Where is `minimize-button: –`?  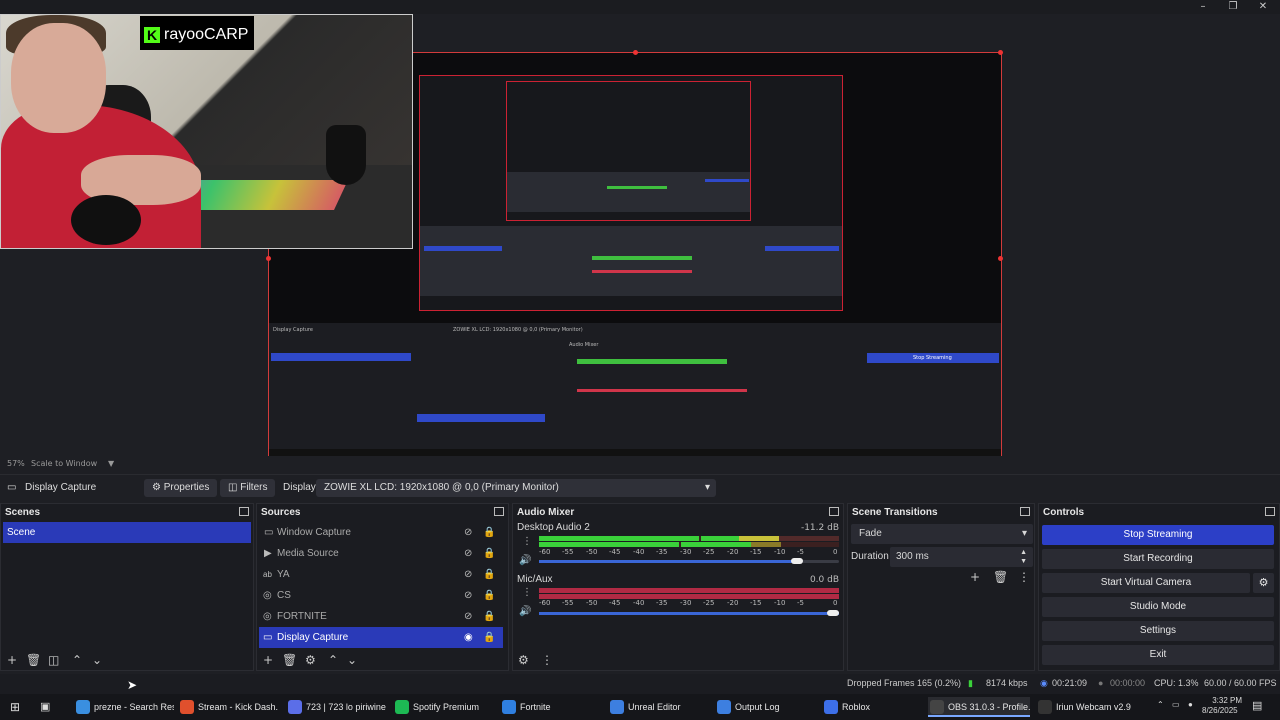
minimize-button: – is located at coordinates (1203, 7).